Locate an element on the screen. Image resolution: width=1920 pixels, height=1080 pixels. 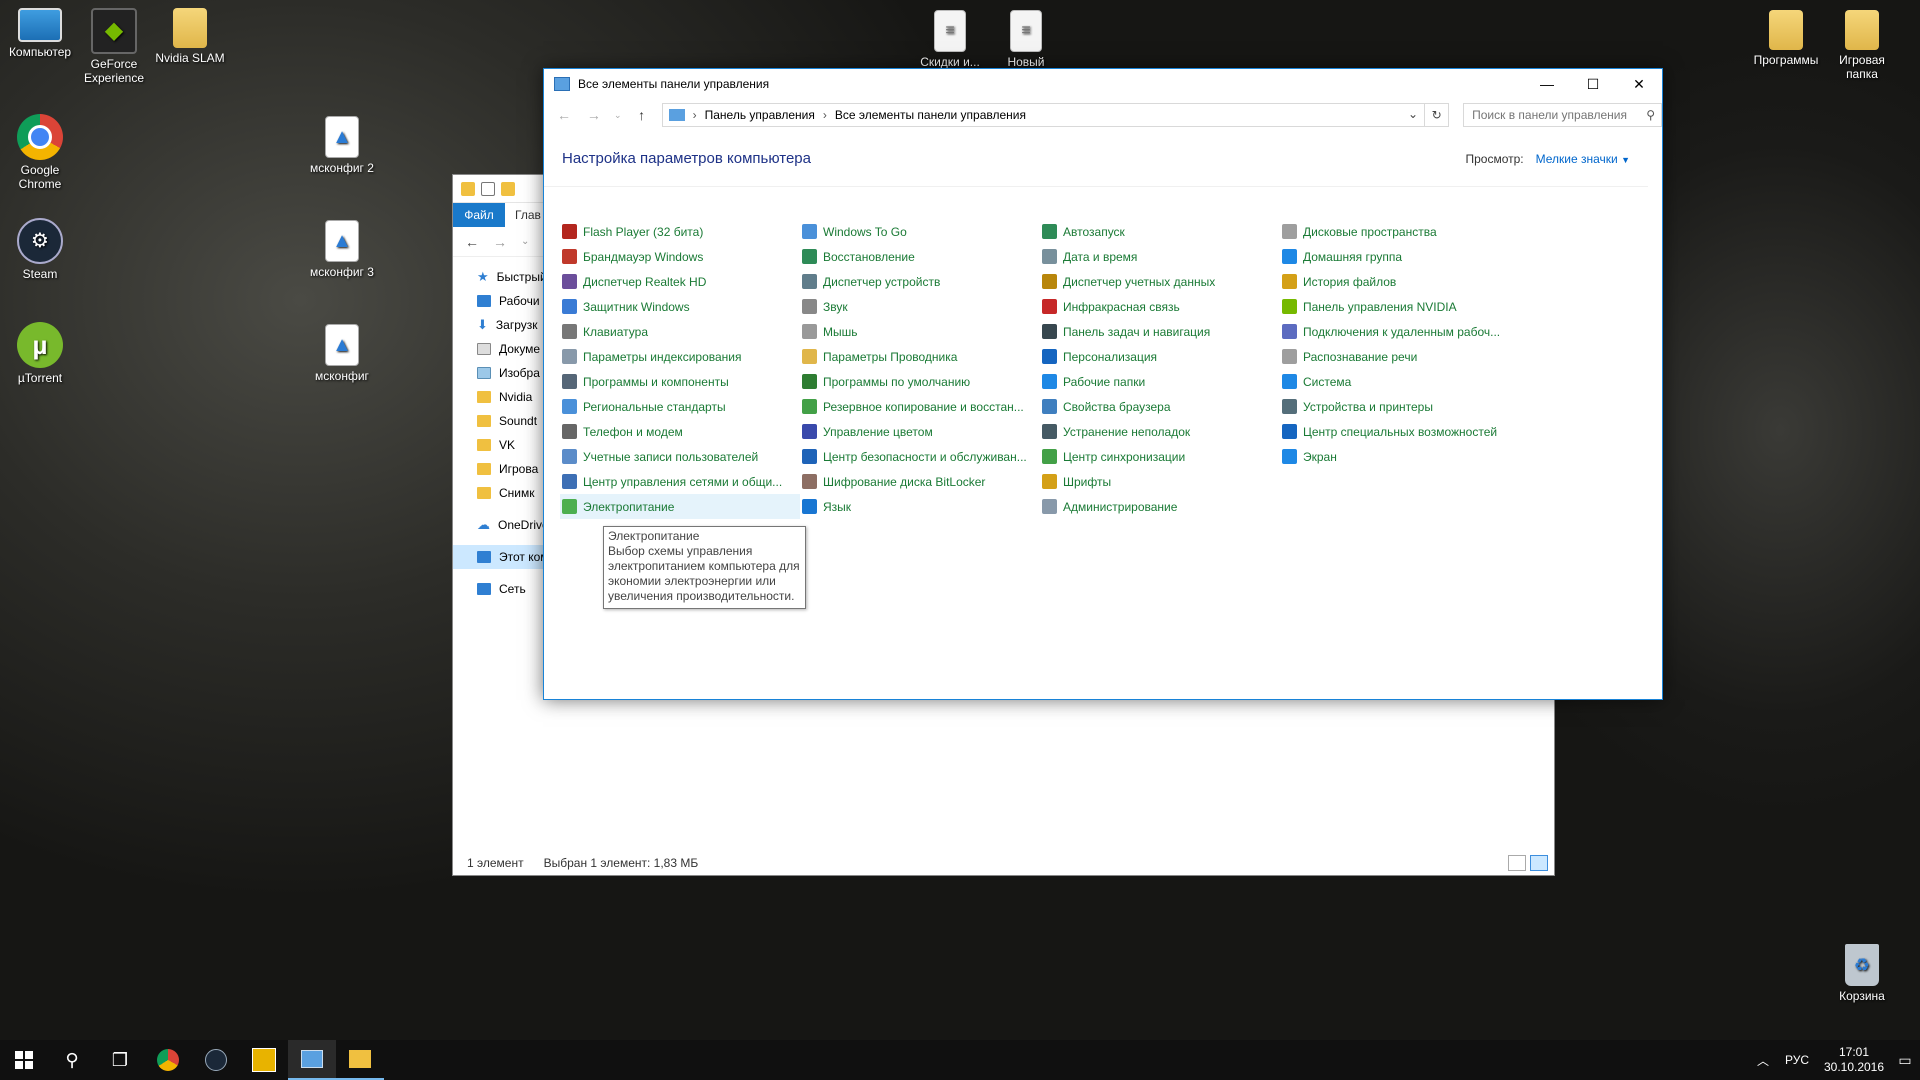
sidebar-item-onedrive: ☁ OneDrive is located at coordinates (501, 525).